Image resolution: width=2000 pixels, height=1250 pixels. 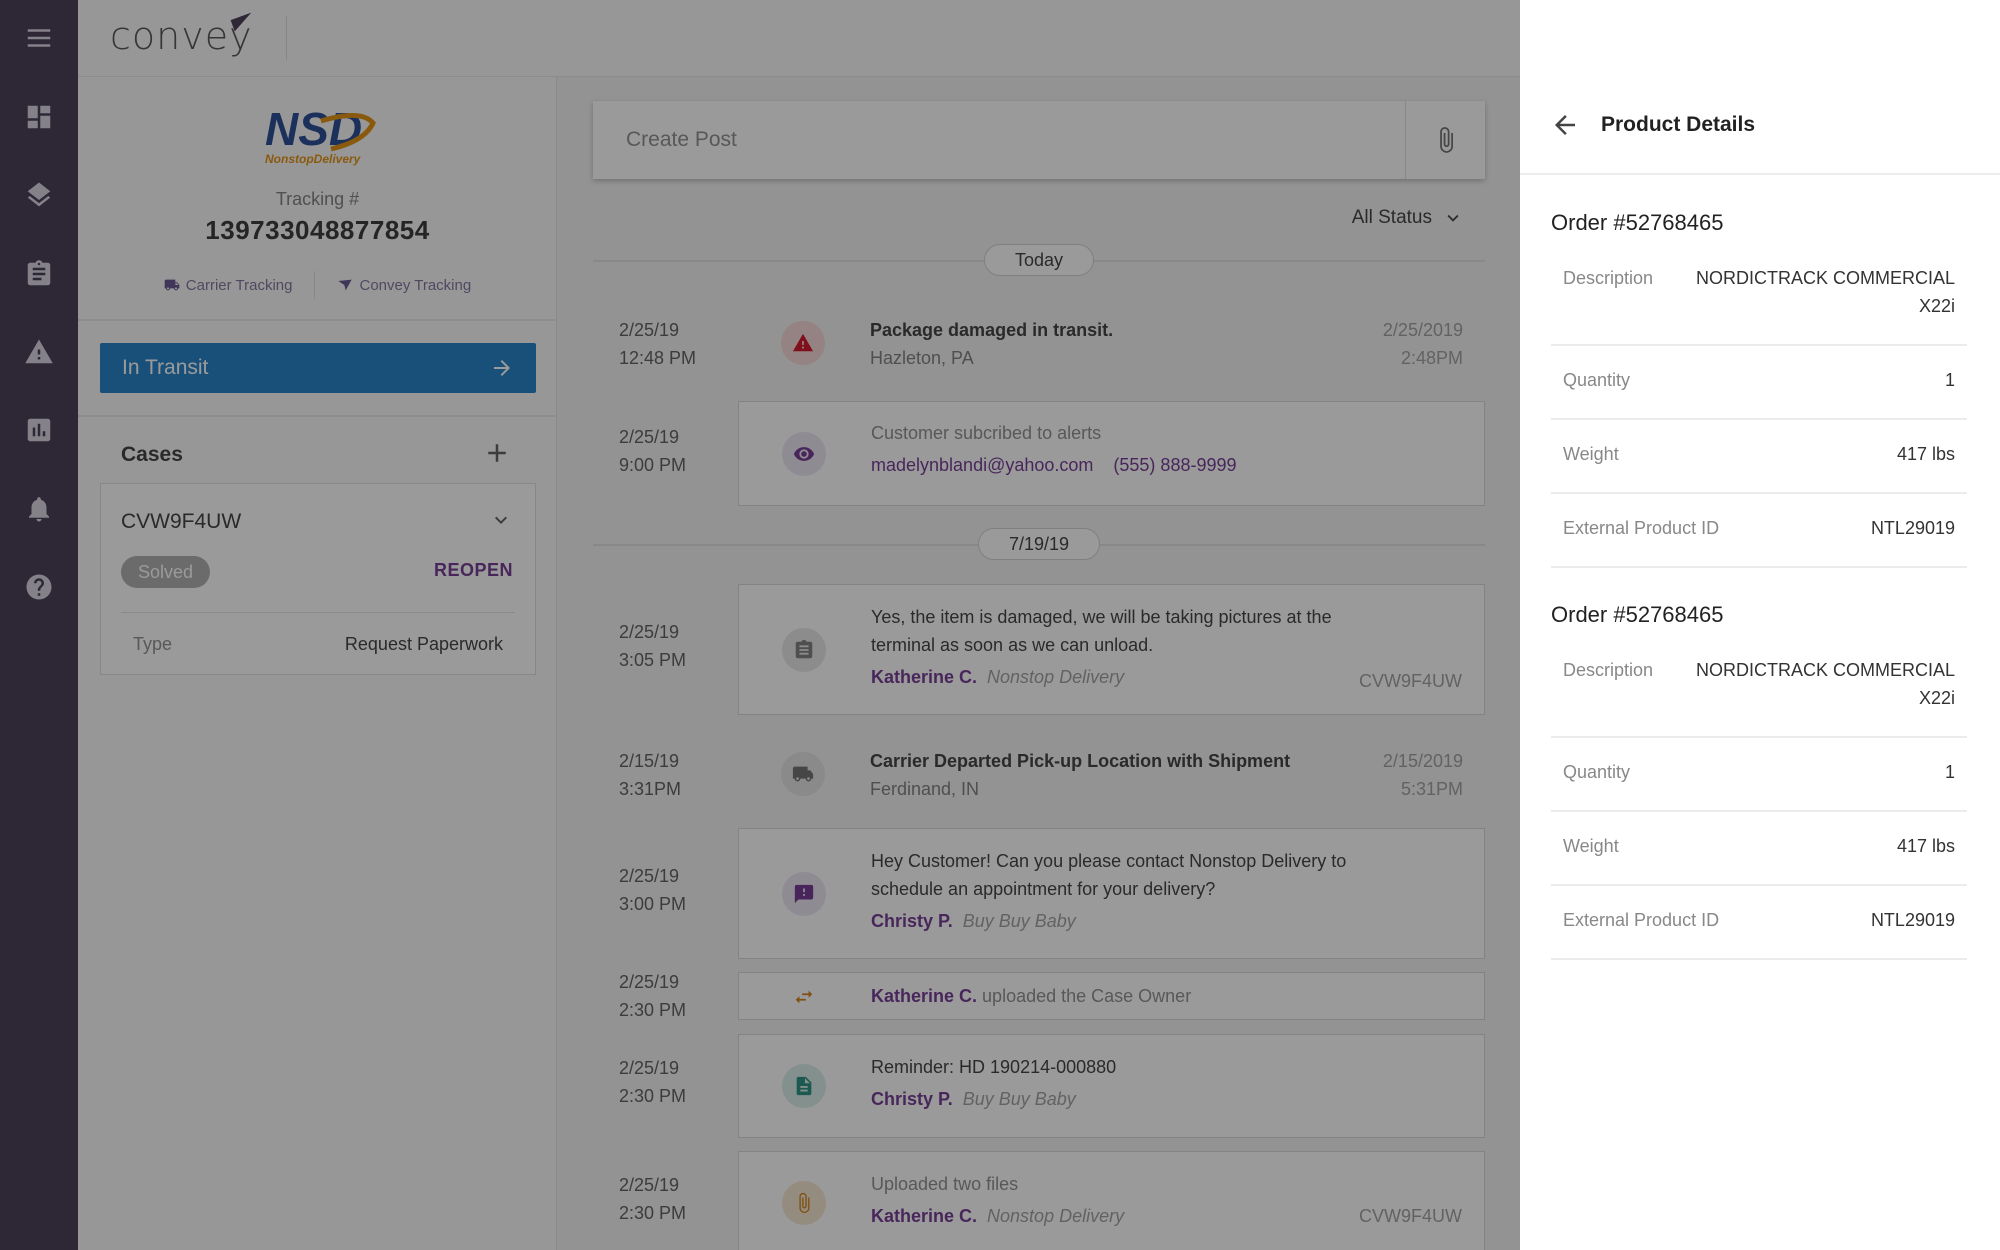 I want to click on panel-header: Product Details, so click(x=1760, y=126).